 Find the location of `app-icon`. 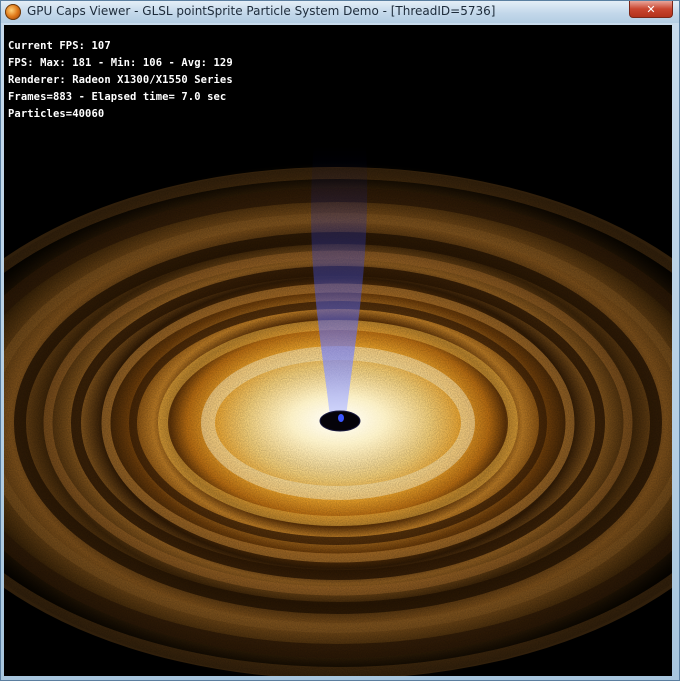

app-icon is located at coordinates (13, 12).